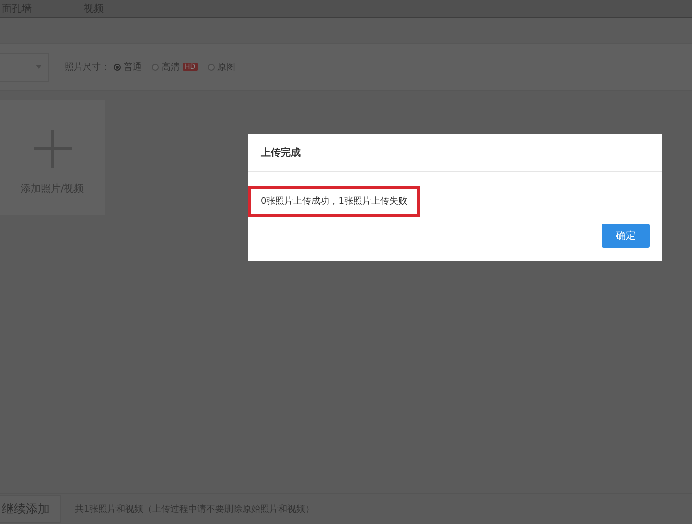  I want to click on dialog-title: 上传完成, so click(281, 153).